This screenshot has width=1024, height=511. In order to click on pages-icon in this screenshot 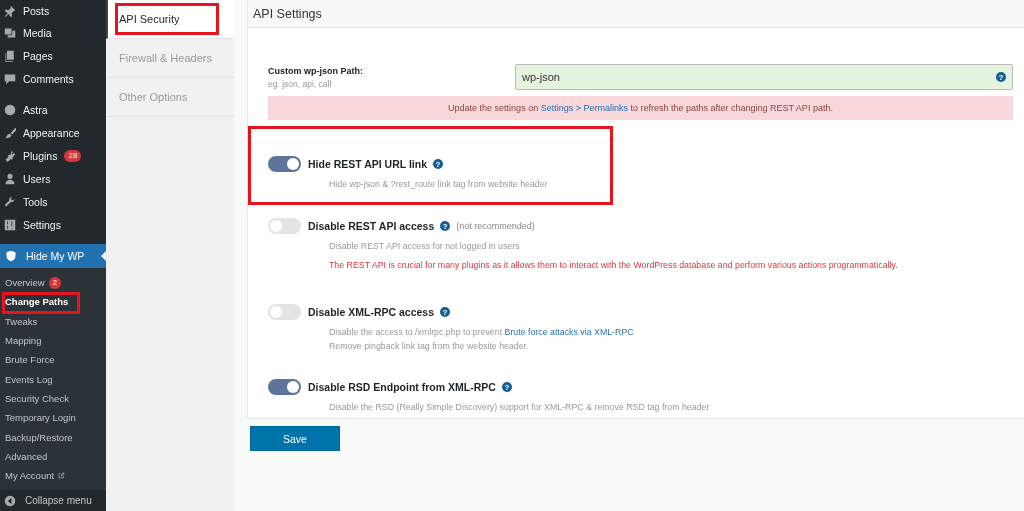, I will do `click(10, 55)`.